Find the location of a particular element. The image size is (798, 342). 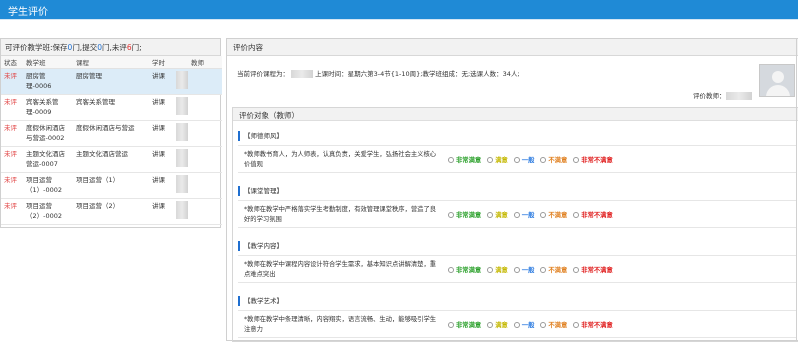

redacted-teacher-name is located at coordinates (738, 96).